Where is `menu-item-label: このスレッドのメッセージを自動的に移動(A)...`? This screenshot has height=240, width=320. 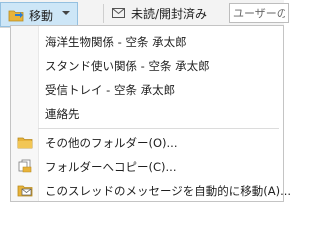
menu-item-label: このスレッドのメッセージを自動的に移動(A)... is located at coordinates (168, 191).